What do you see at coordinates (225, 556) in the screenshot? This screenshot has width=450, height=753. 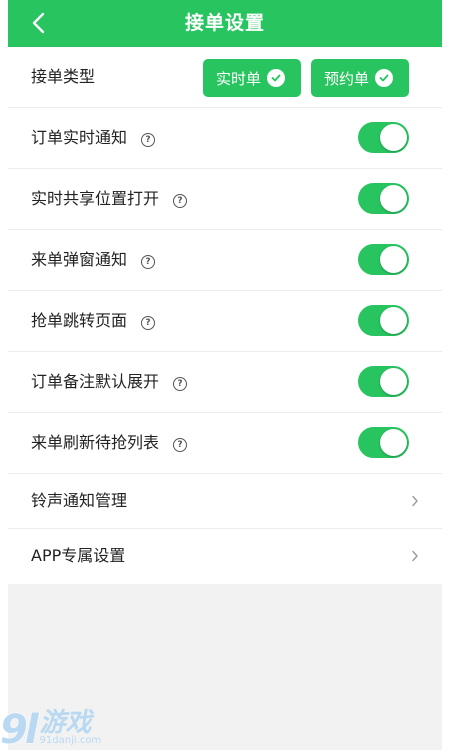 I see `link-row-app-settings: APP专属设置` at bounding box center [225, 556].